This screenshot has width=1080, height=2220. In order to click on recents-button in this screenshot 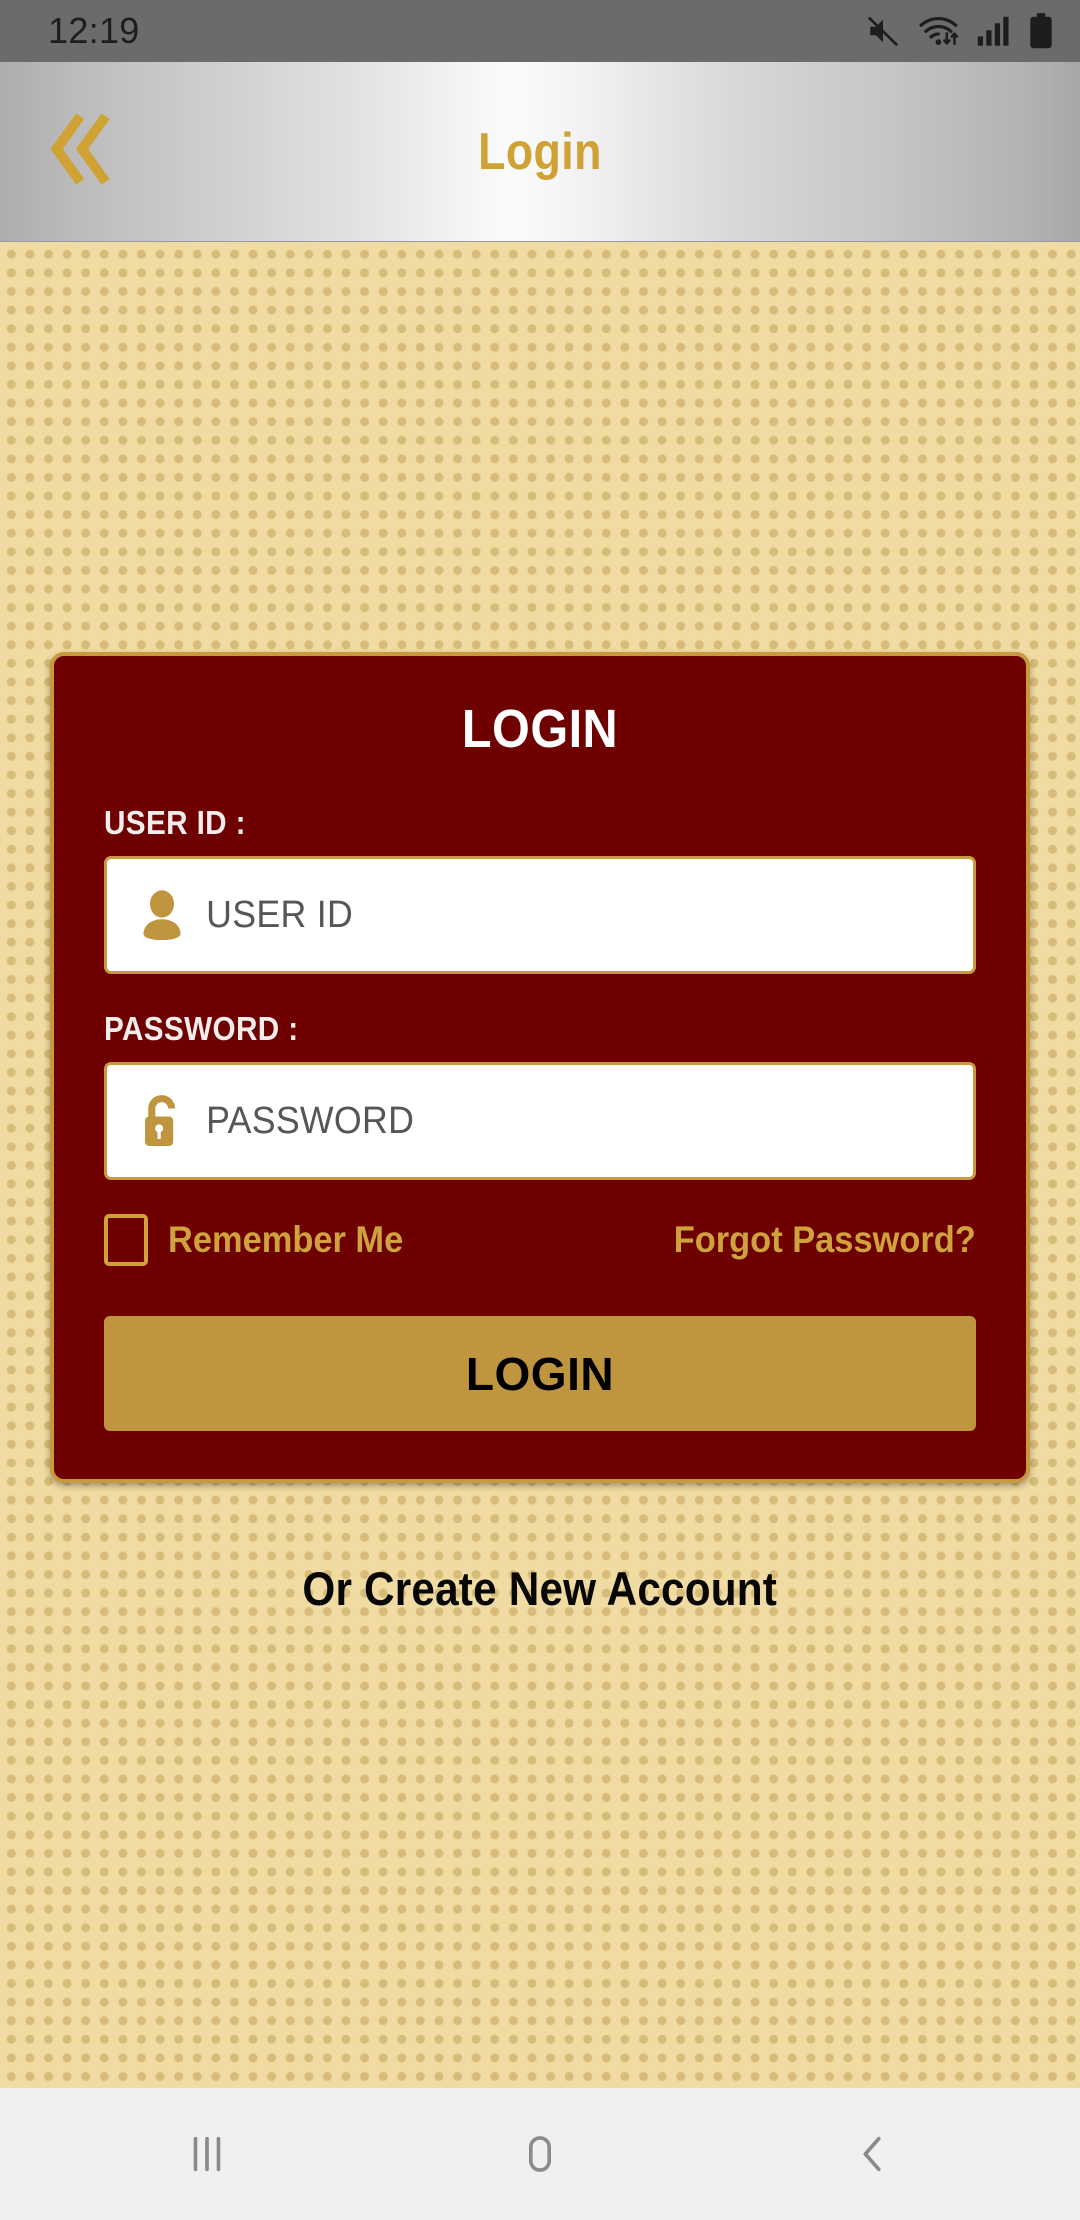, I will do `click(207, 2154)`.